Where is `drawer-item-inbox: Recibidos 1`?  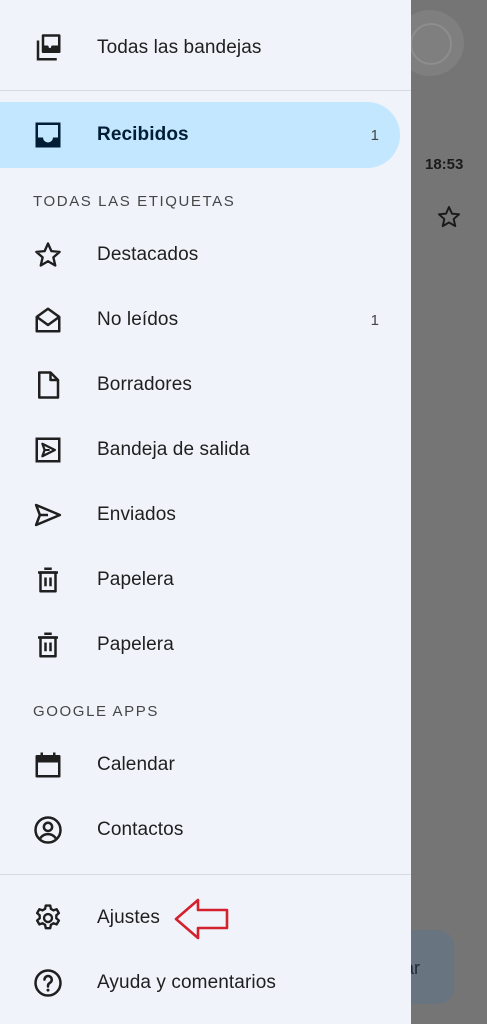
drawer-item-inbox: Recibidos 1 is located at coordinates (200, 135).